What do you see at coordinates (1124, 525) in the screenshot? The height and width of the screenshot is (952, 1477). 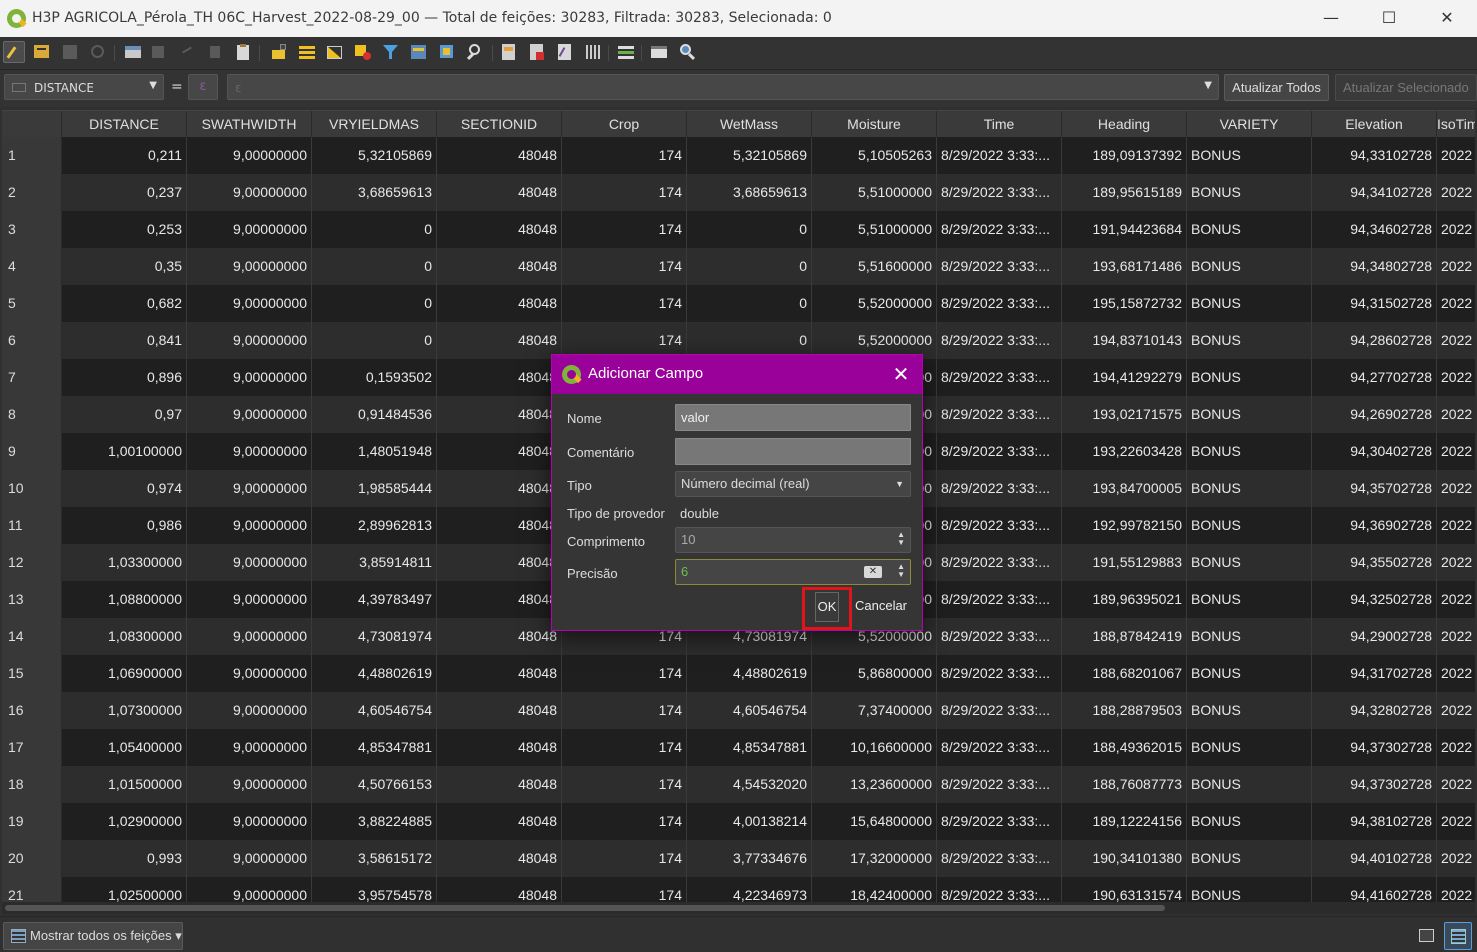 I see `table-cell: 192,99782150` at bounding box center [1124, 525].